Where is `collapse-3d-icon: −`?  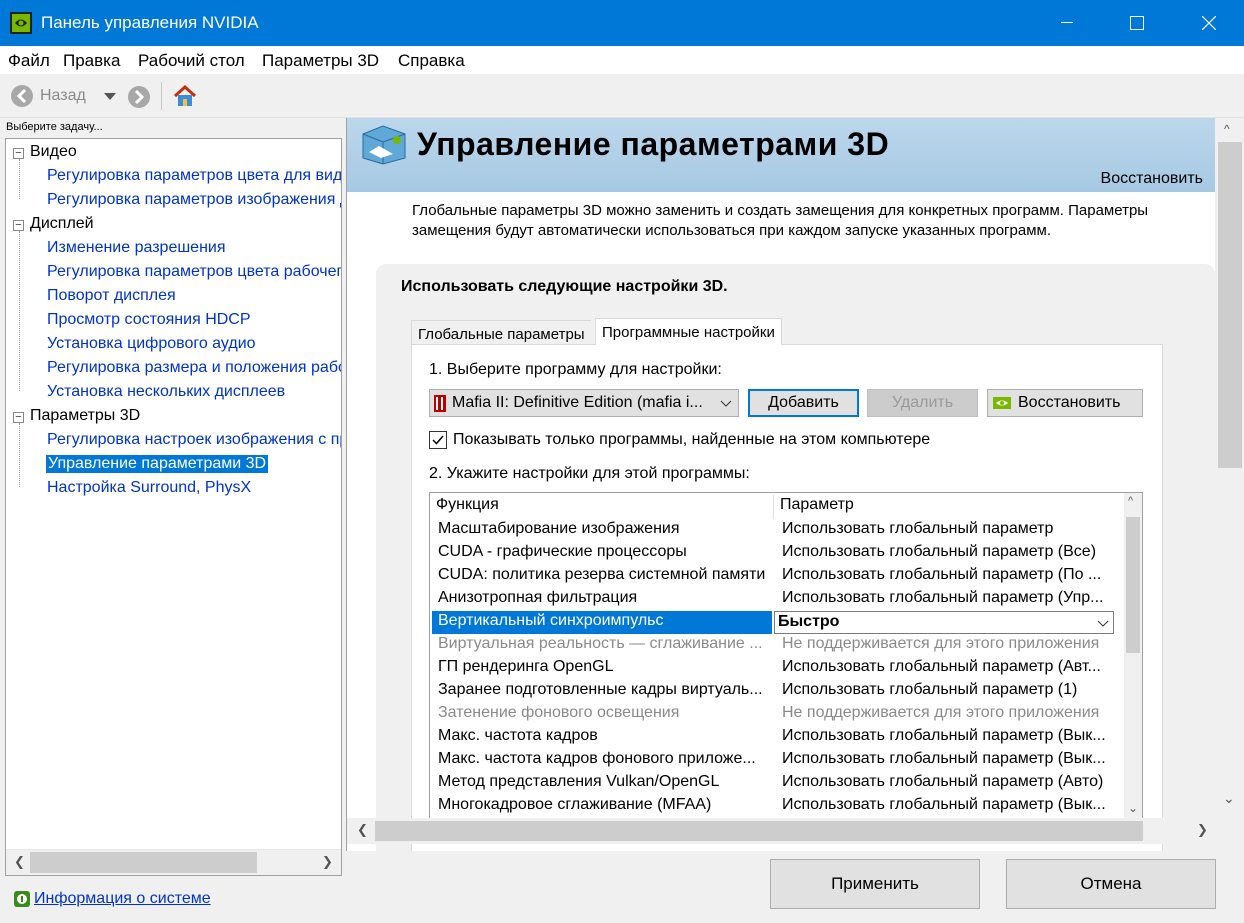 collapse-3d-icon: − is located at coordinates (18, 417).